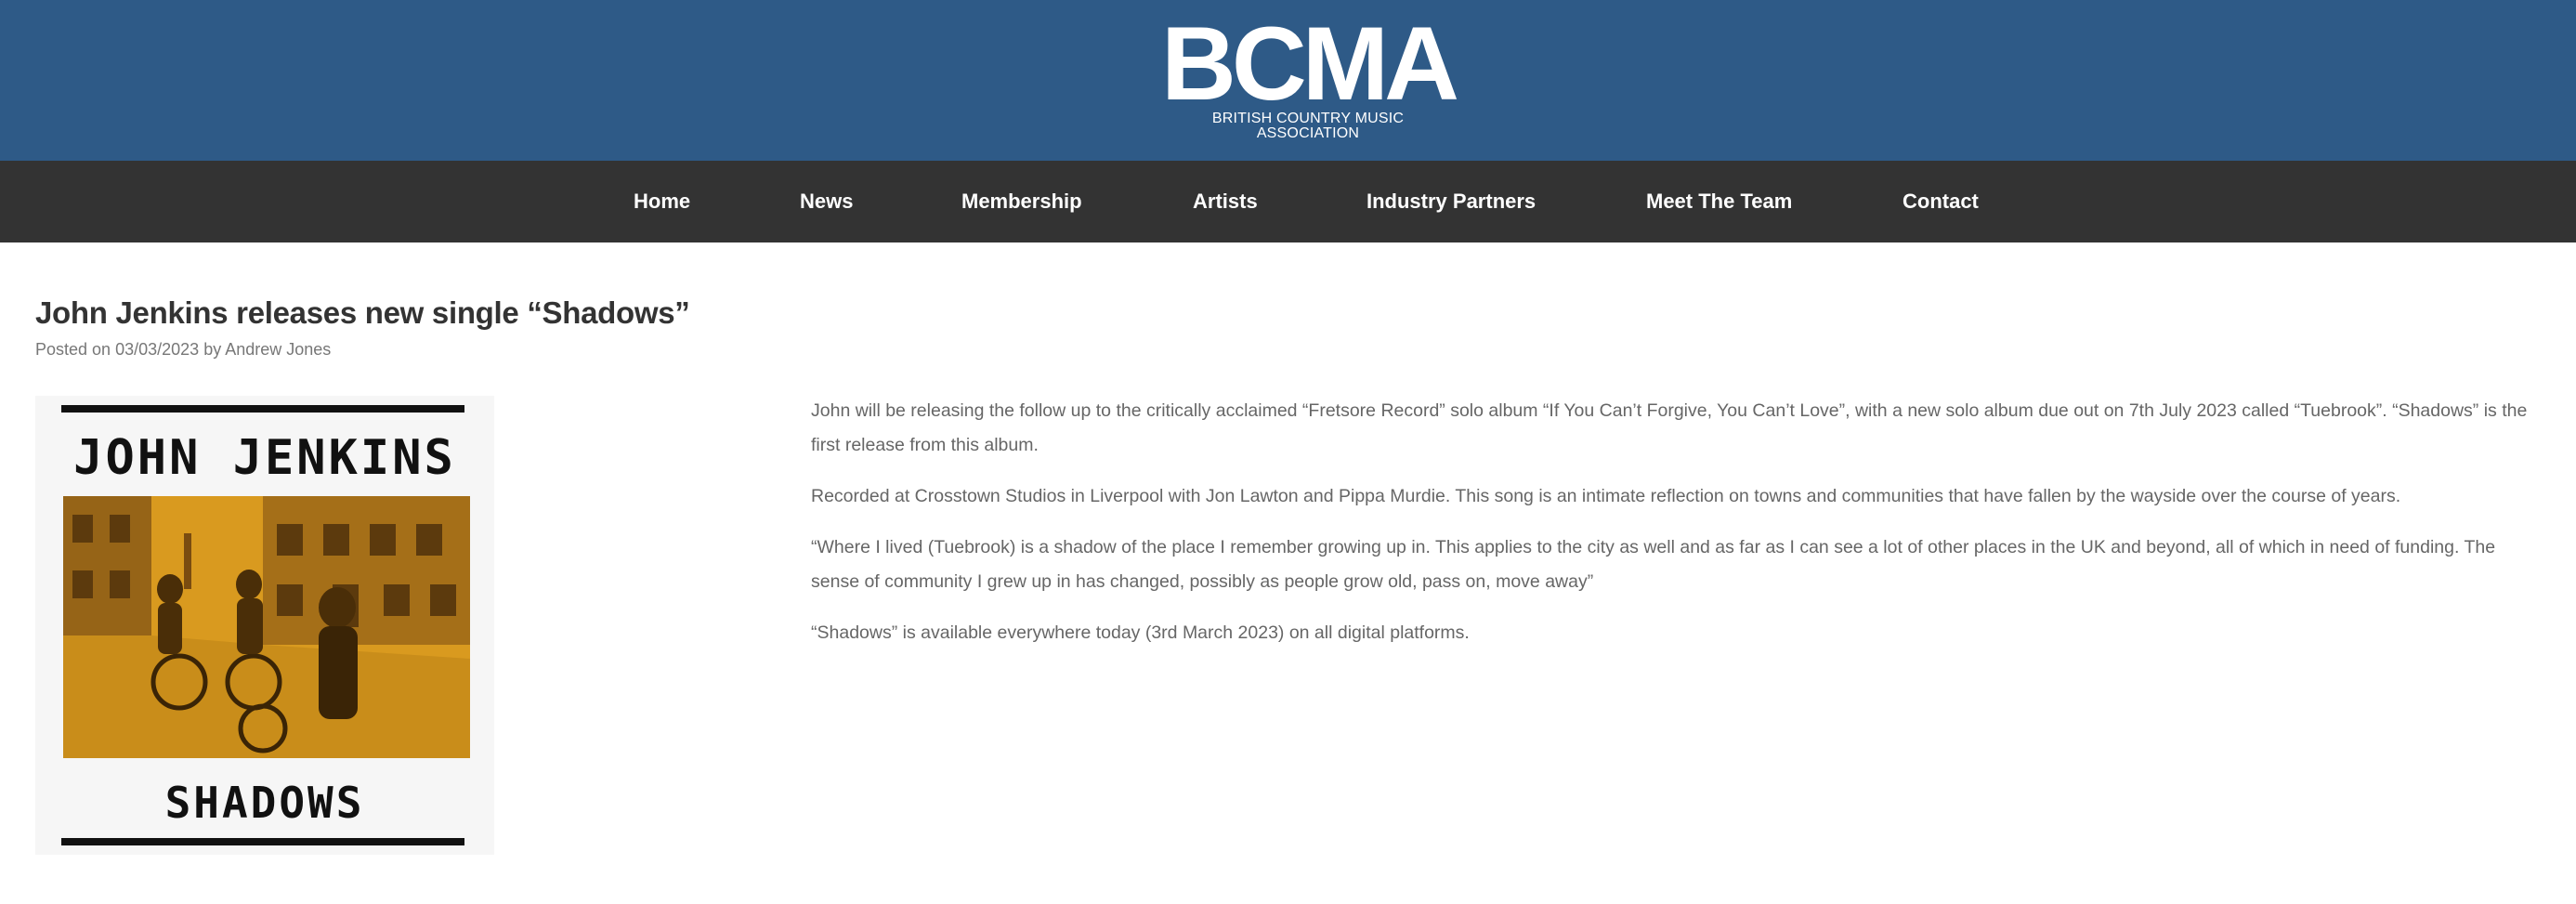 This screenshot has height=904, width=2576. I want to click on cover-top-rule, so click(262, 409).